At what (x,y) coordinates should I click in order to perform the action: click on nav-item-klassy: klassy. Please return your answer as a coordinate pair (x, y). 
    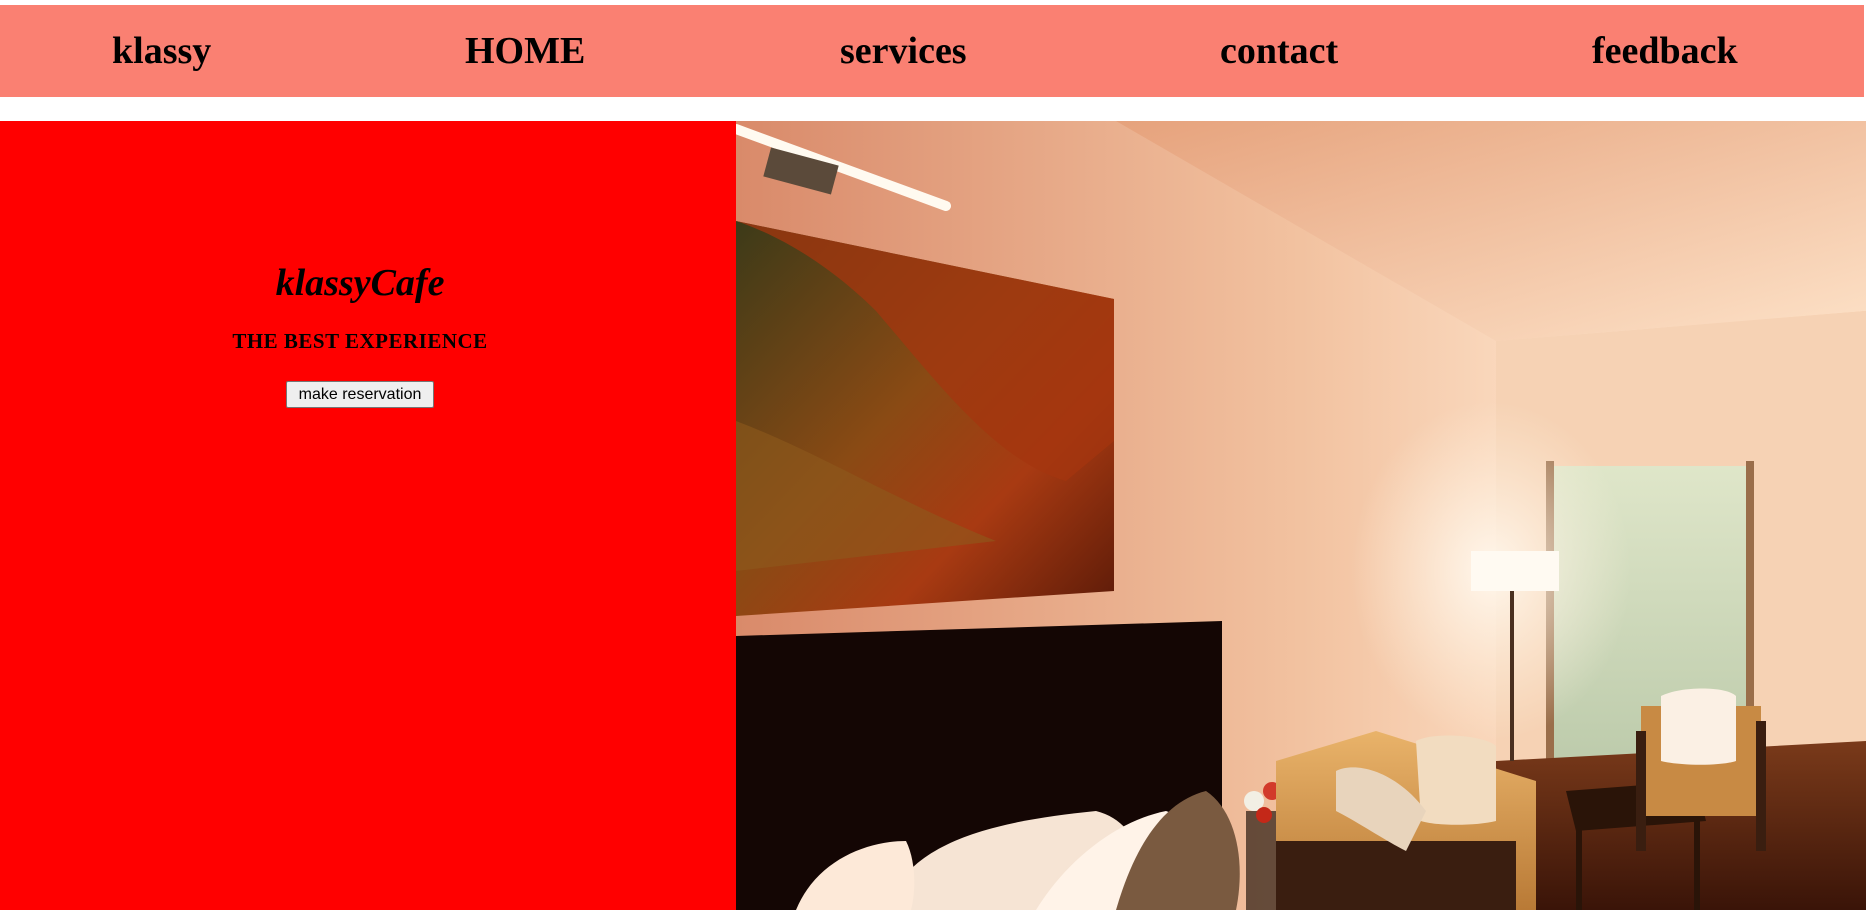
    Looking at the image, I should click on (161, 51).